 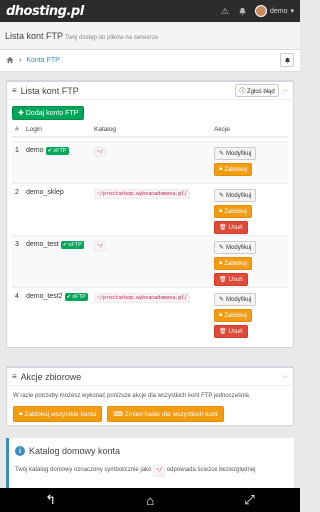 I want to click on report-bug-button: ⓘ Zgłoś błąd, so click(x=257, y=90).